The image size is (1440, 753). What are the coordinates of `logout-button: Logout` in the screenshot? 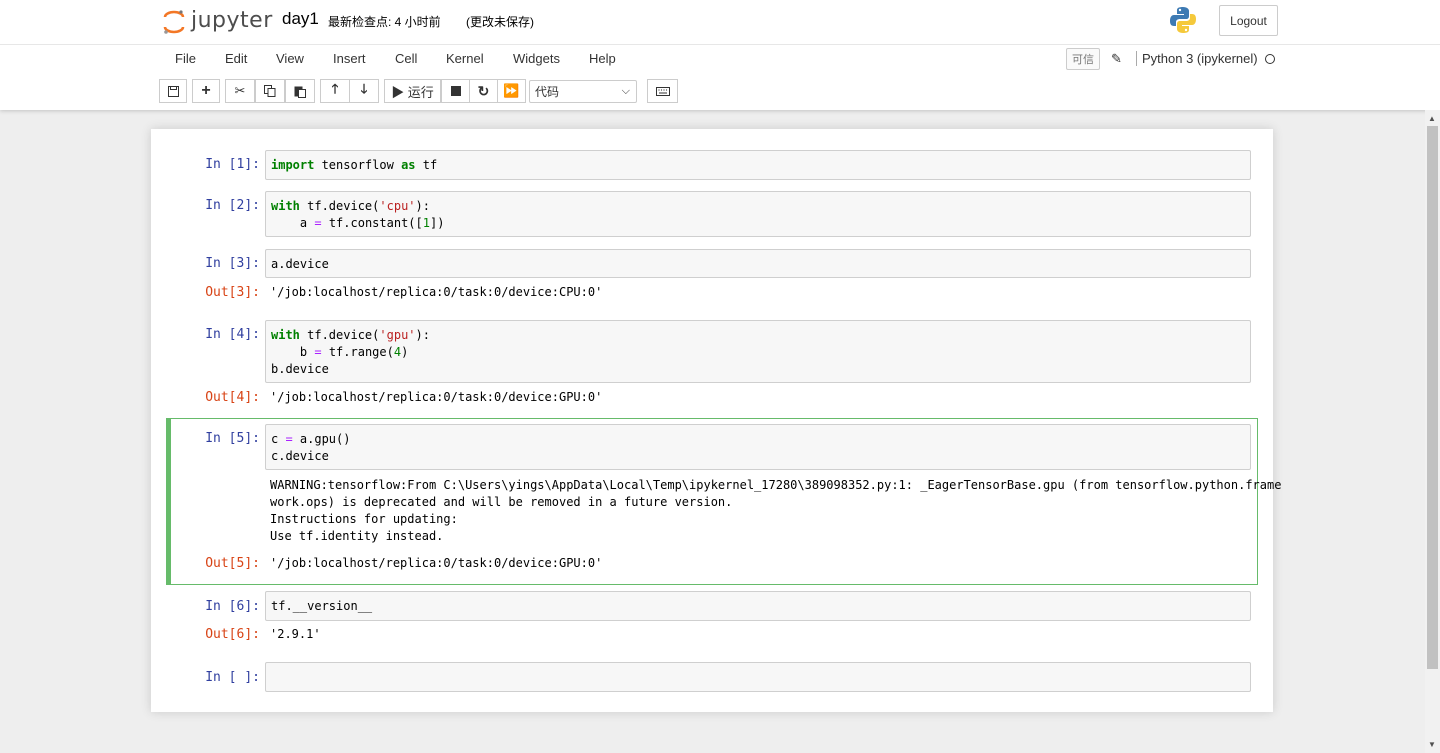 It's located at (1248, 20).